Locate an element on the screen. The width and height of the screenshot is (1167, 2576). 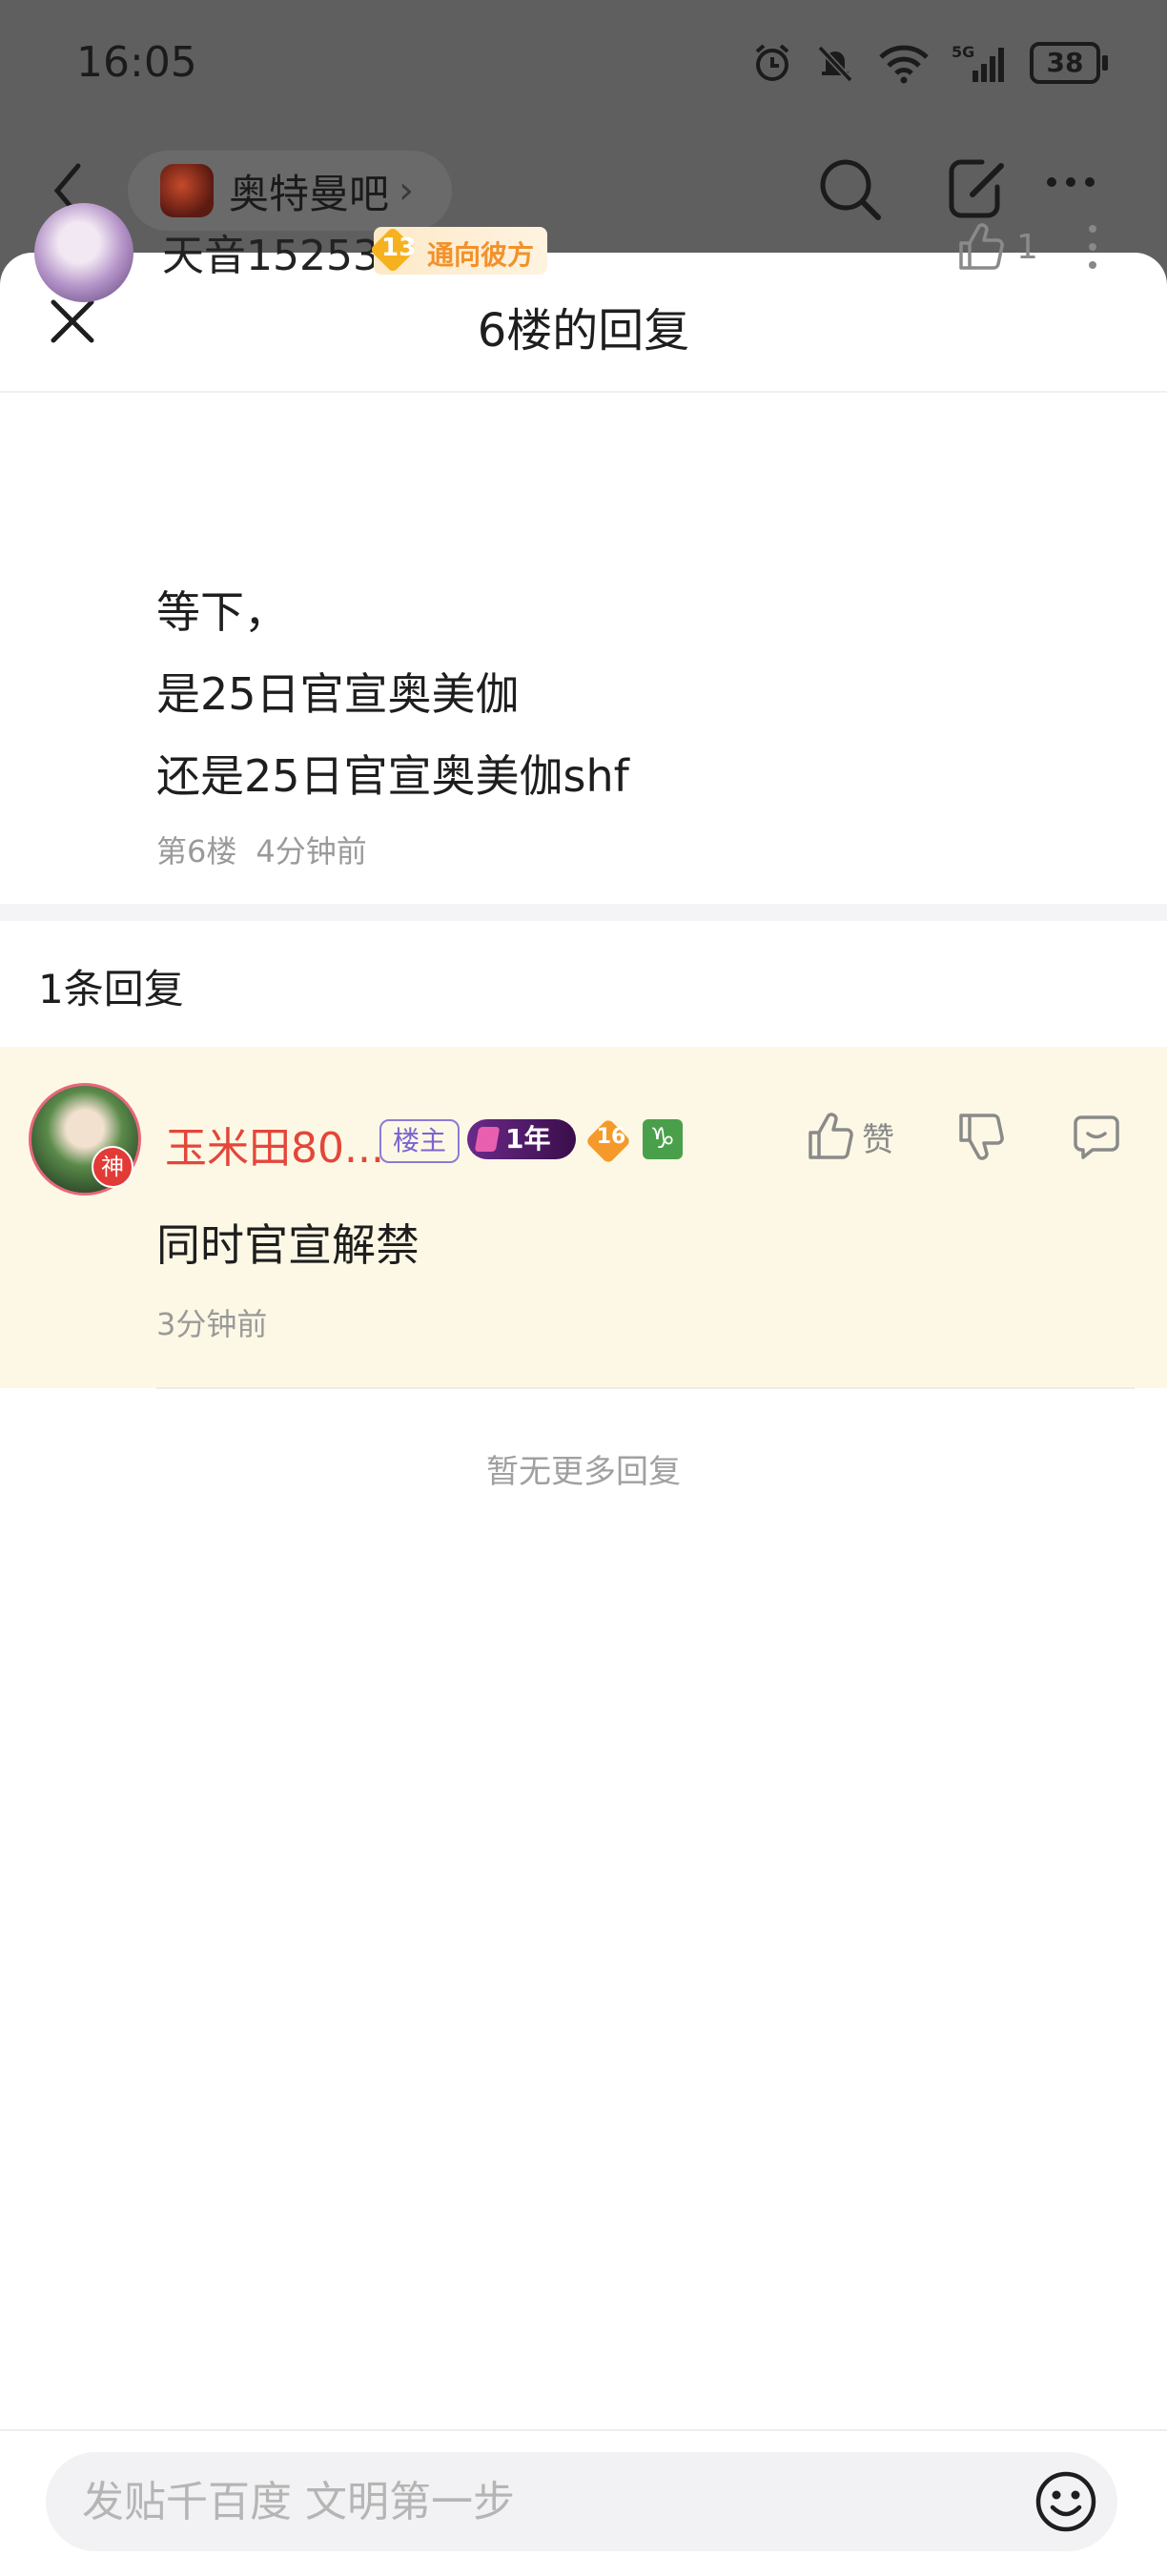
floor-number: 第6楼 is located at coordinates (196, 851).